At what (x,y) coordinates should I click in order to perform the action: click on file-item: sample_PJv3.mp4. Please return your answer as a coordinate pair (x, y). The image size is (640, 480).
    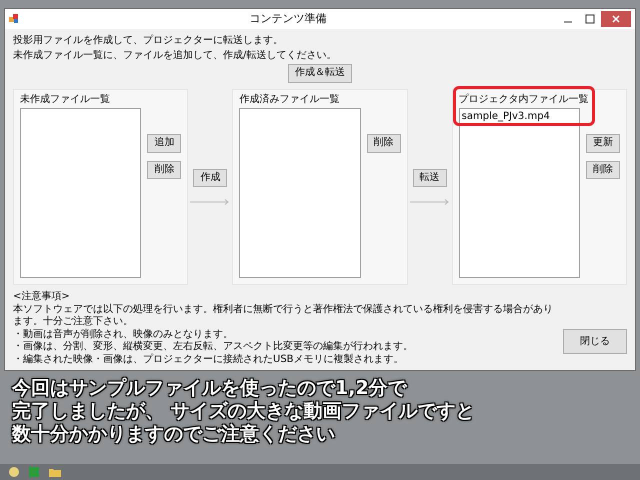
    Looking at the image, I should click on (519, 117).